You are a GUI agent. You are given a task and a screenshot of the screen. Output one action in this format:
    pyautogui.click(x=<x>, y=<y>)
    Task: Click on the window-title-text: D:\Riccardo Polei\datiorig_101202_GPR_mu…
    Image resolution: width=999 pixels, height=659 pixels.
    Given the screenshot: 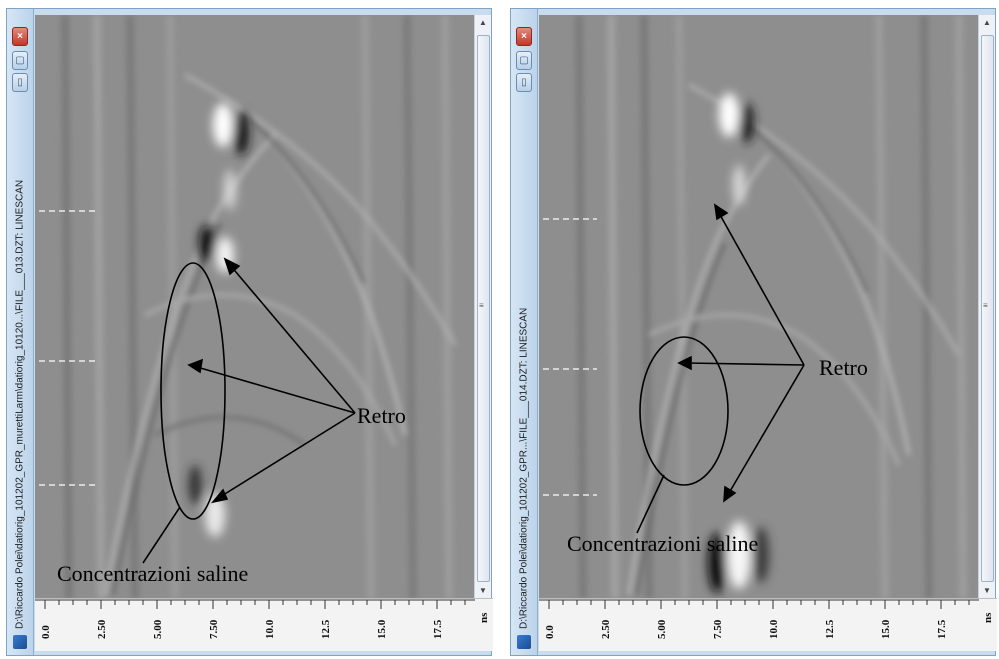 What is the action you would take?
    pyautogui.click(x=20, y=404)
    